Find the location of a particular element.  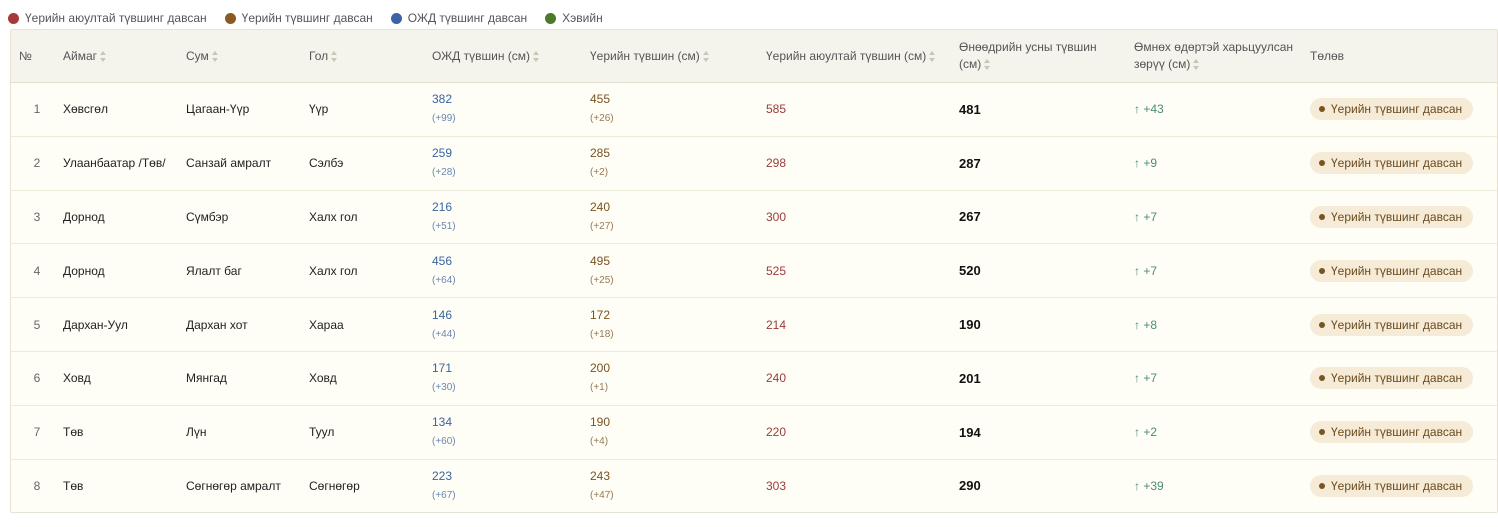

column-header-today: Өнөөдрийн усны түвшин (см) is located at coordinates (1046, 56).